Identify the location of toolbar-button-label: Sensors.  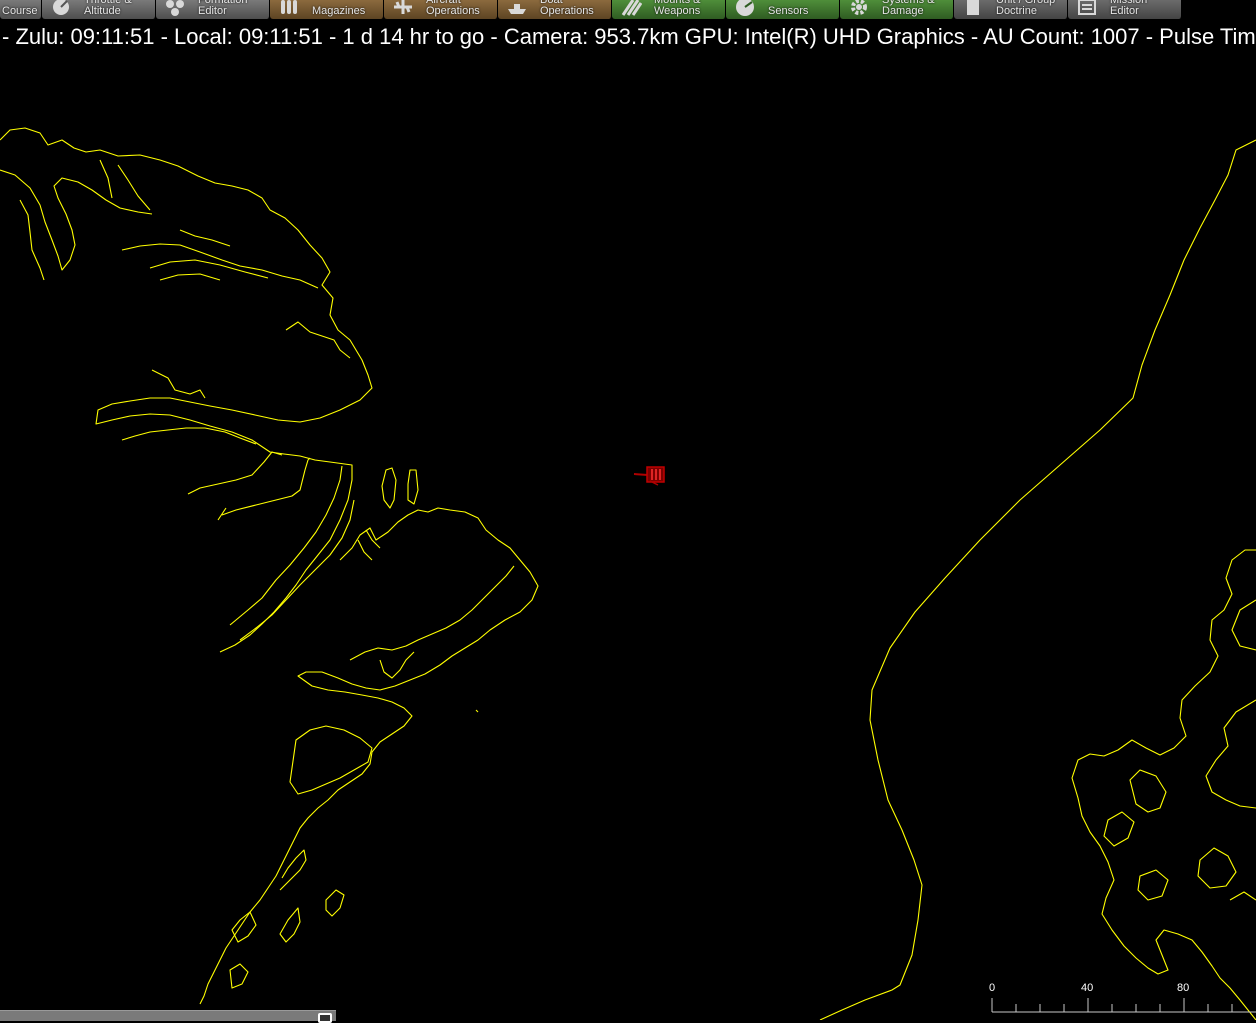
(788, 11).